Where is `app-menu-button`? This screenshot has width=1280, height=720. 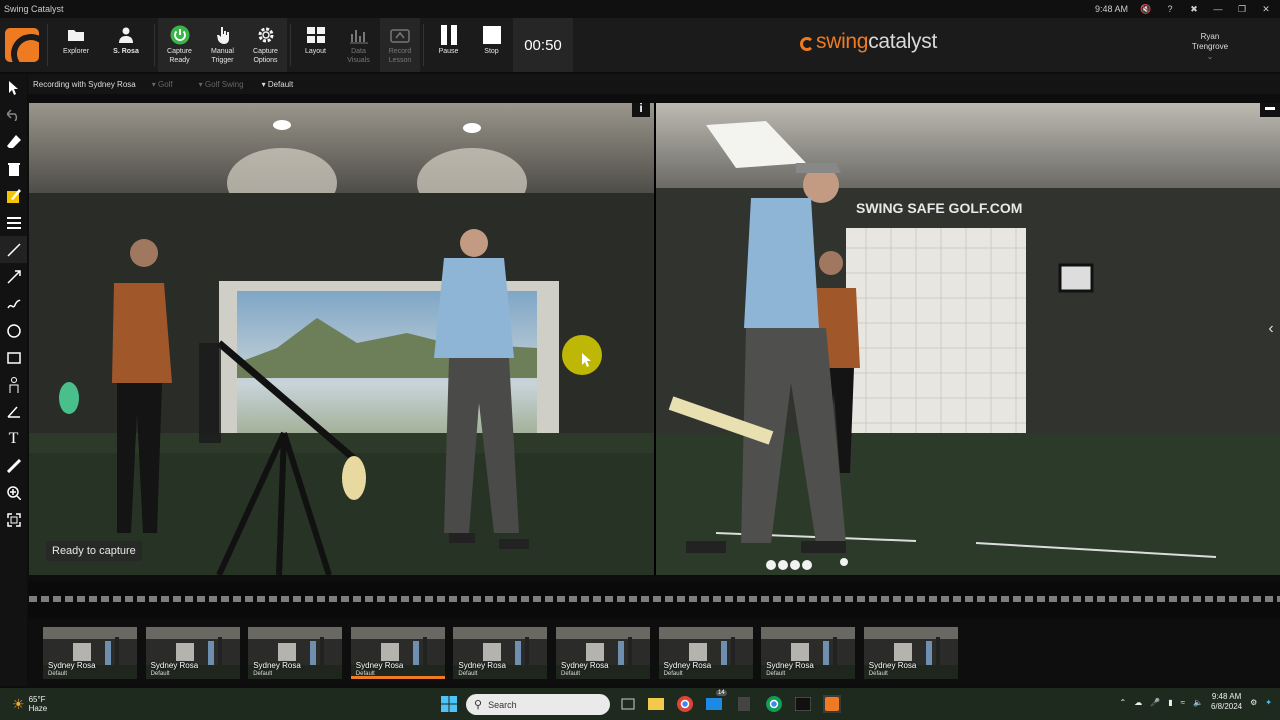
app-menu-button is located at coordinates (22, 45).